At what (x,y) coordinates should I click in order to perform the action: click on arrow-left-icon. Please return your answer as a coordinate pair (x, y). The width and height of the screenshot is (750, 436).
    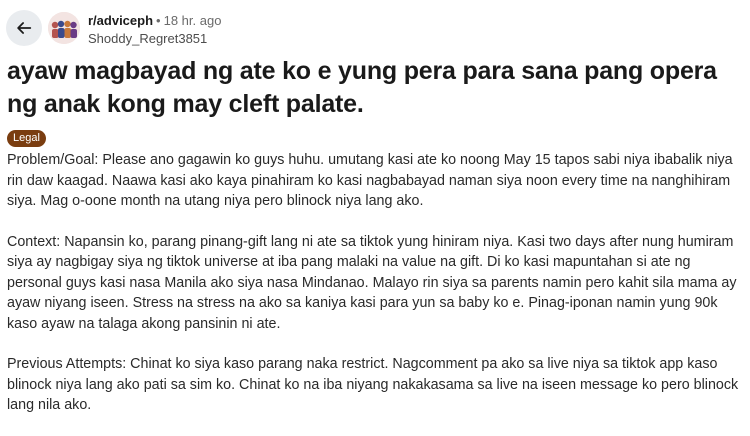
    Looking at the image, I should click on (24, 28).